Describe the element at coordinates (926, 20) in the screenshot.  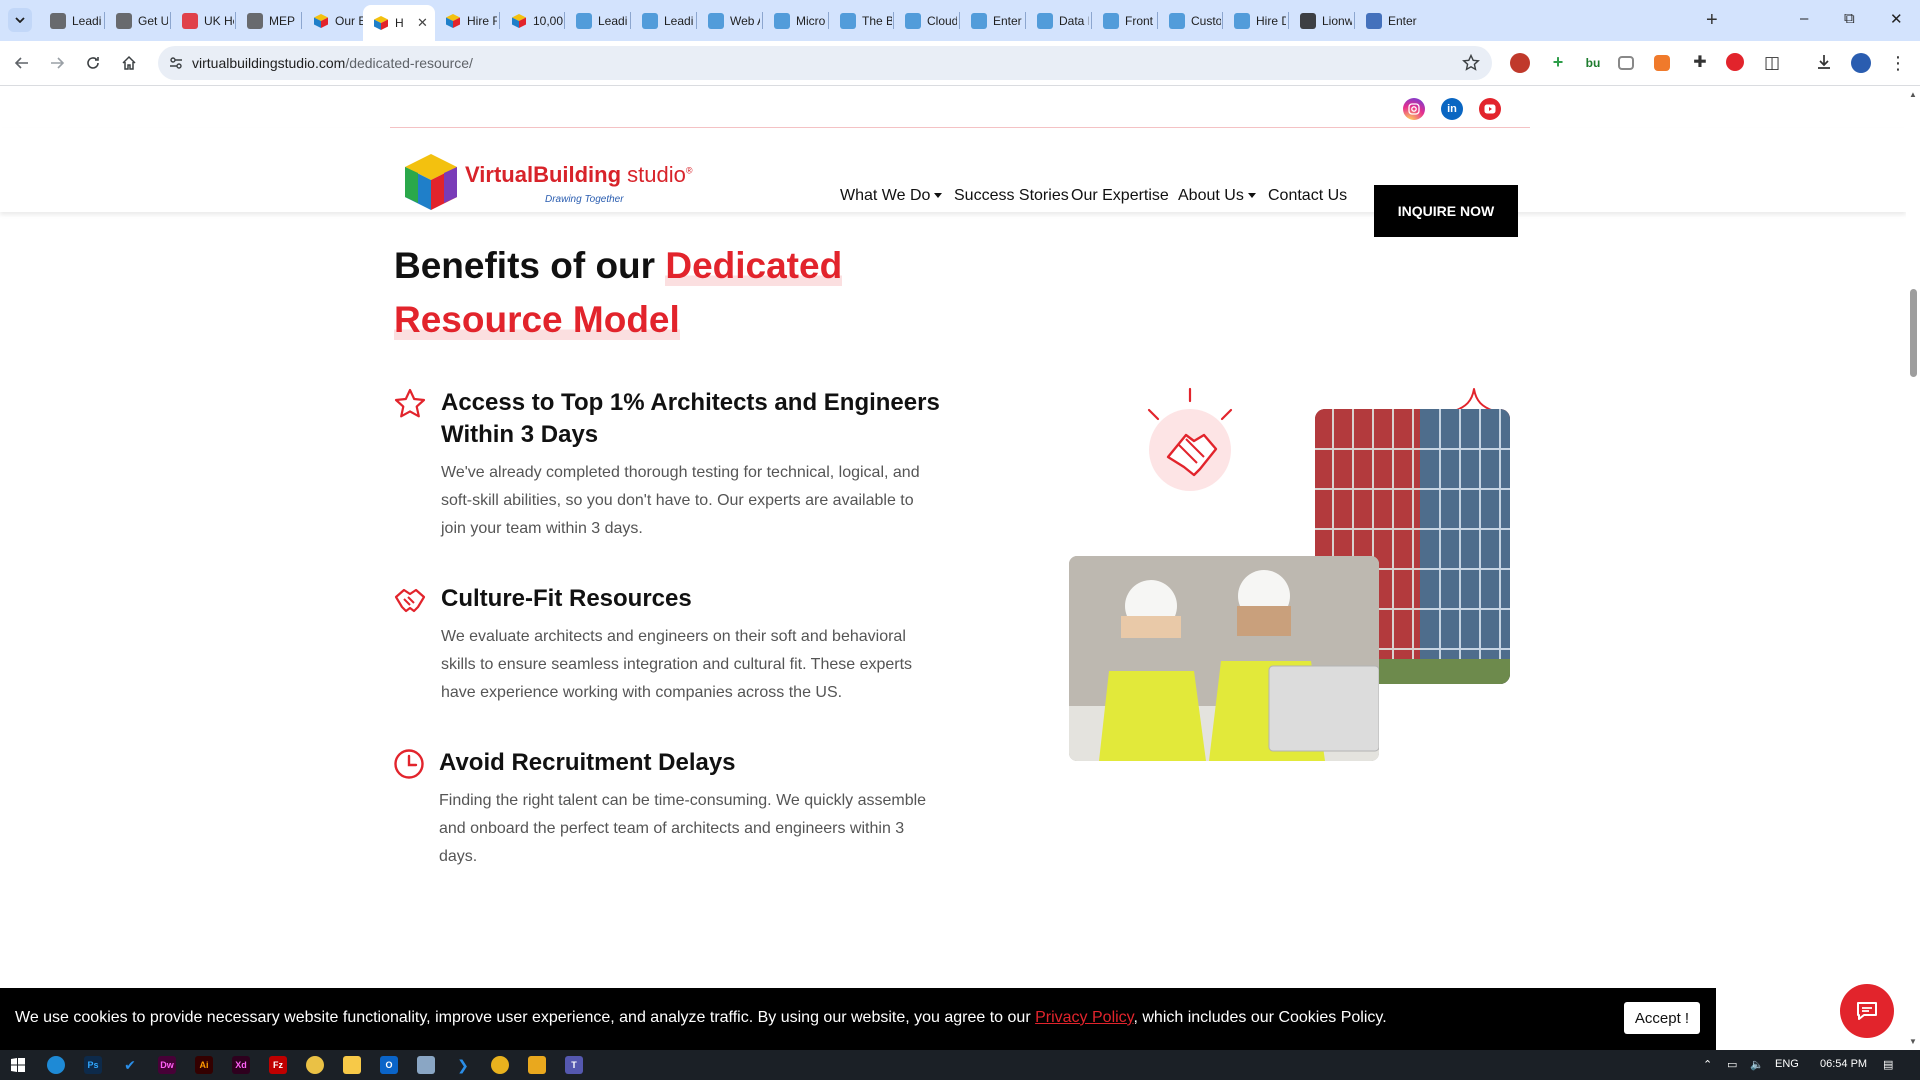
I see `browser-tab: Cloud` at that location.